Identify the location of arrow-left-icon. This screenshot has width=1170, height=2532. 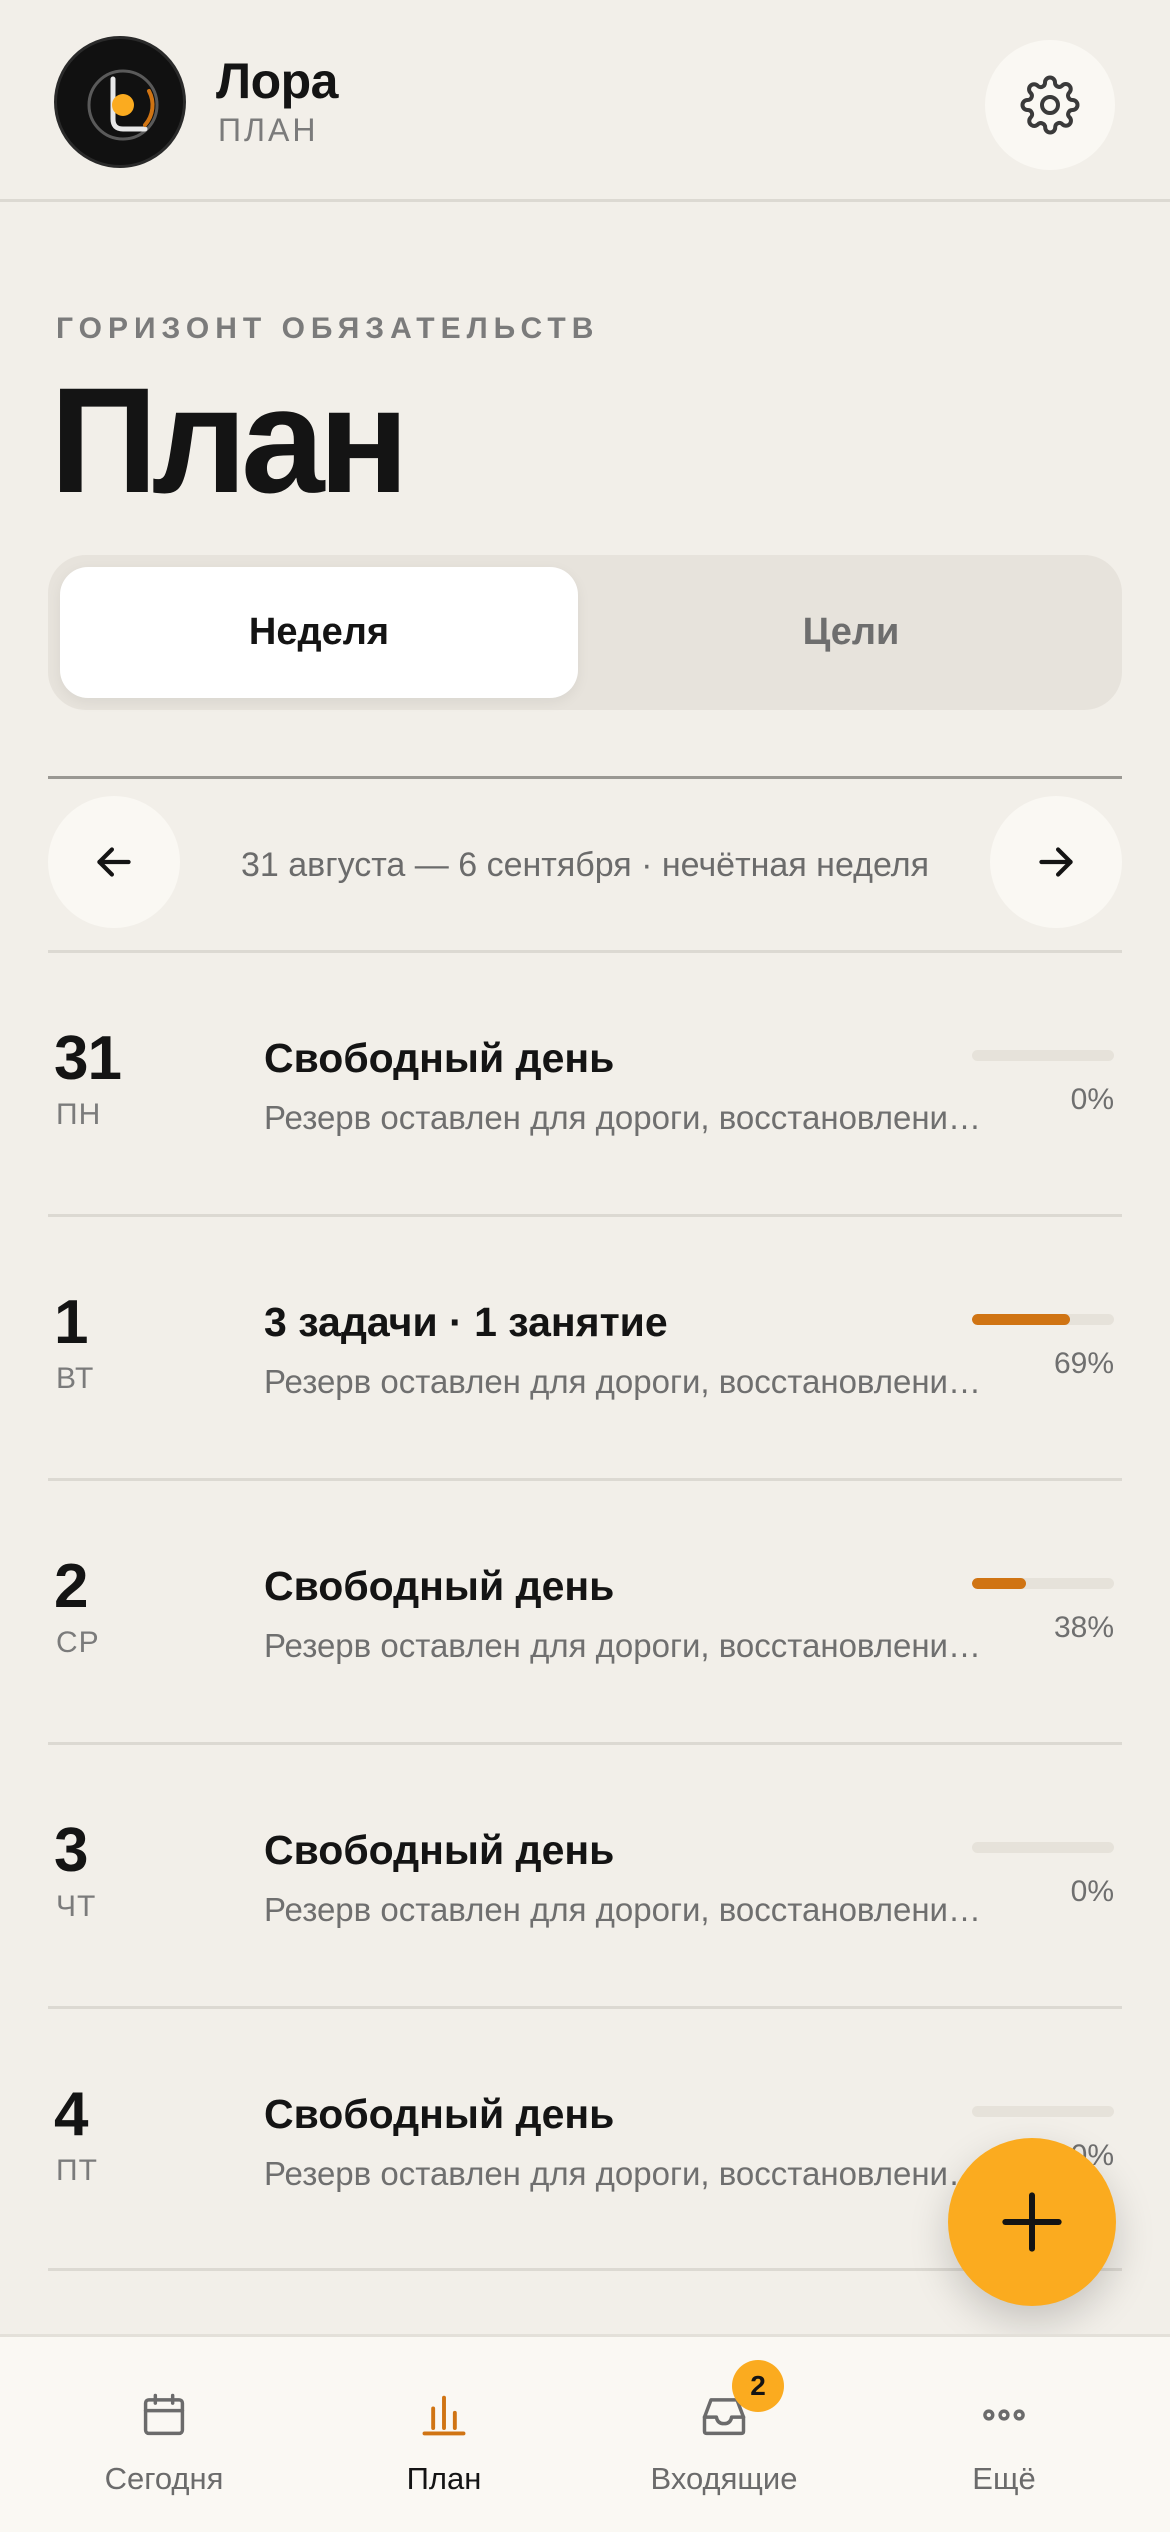
(114, 862).